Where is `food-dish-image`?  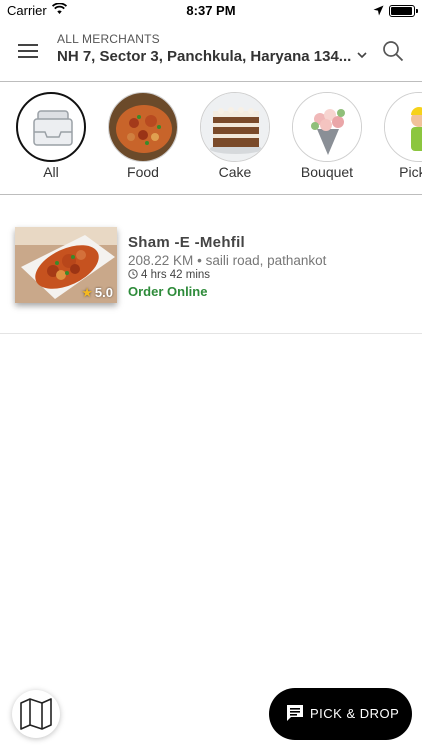
food-dish-image is located at coordinates (143, 127).